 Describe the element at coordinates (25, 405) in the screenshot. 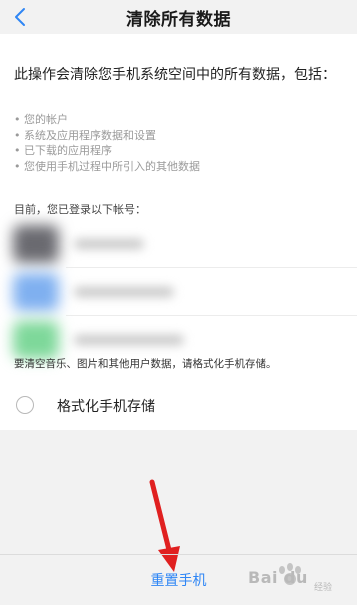

I see `format-radio` at that location.